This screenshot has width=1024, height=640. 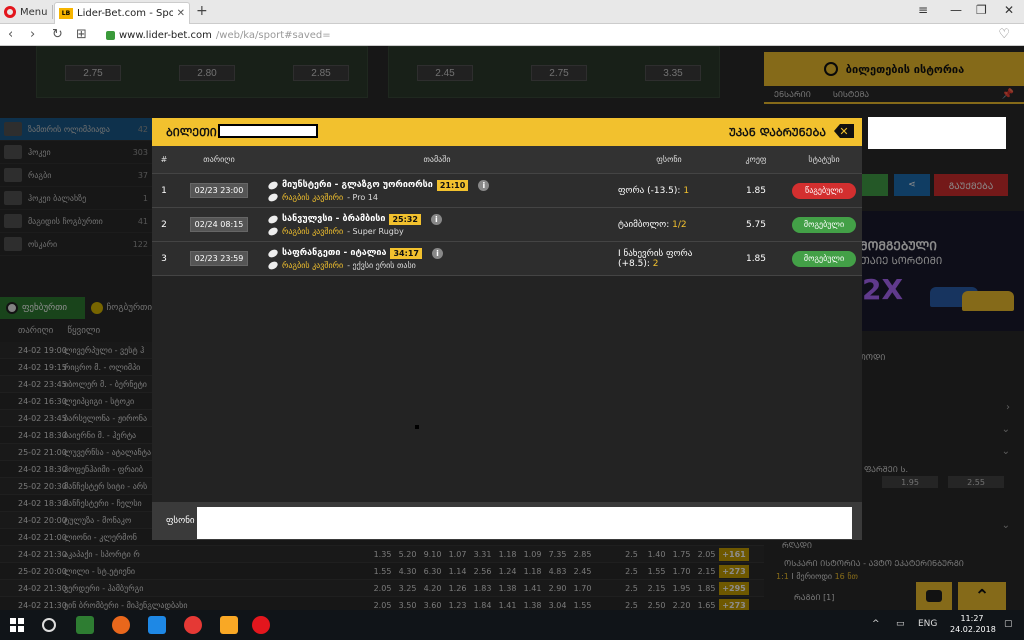 I want to click on opera-menu-button: Menu, so click(x=25, y=12).